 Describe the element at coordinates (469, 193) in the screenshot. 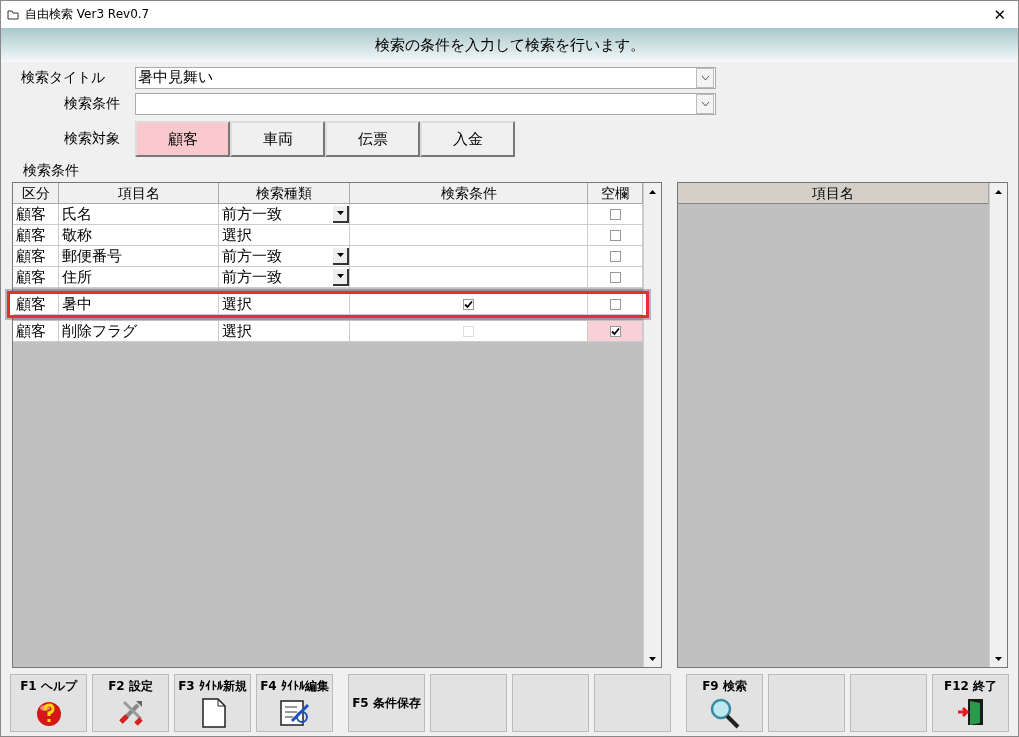

I see `column-header: 検索条件` at that location.